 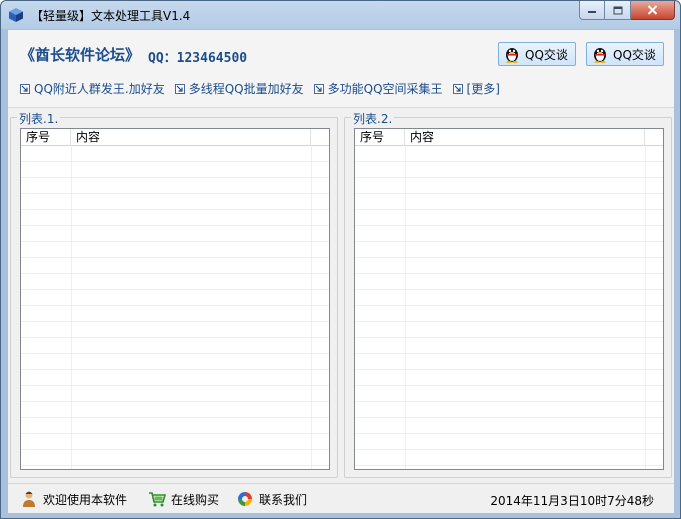 What do you see at coordinates (572, 501) in the screenshot?
I see `status-time: 2014年11月3日10时7分48秒` at bounding box center [572, 501].